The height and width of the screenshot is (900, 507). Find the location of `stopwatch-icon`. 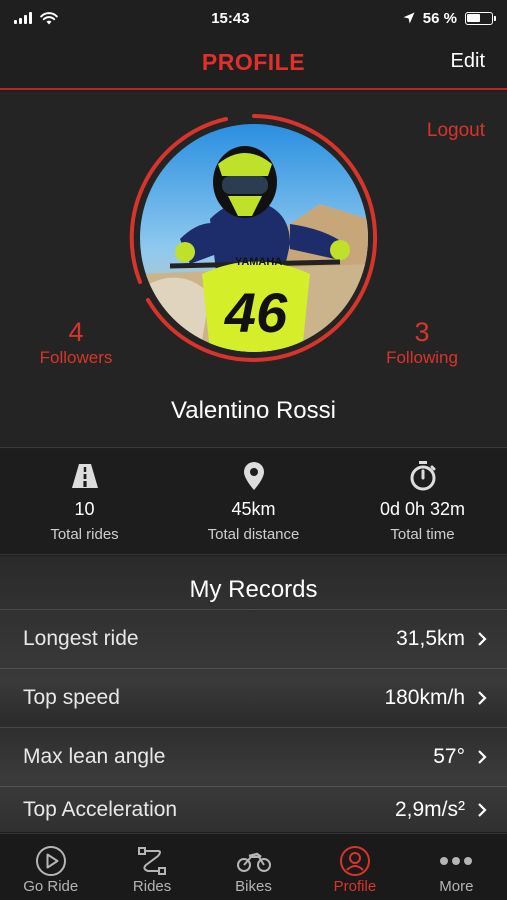

stopwatch-icon is located at coordinates (423, 476).